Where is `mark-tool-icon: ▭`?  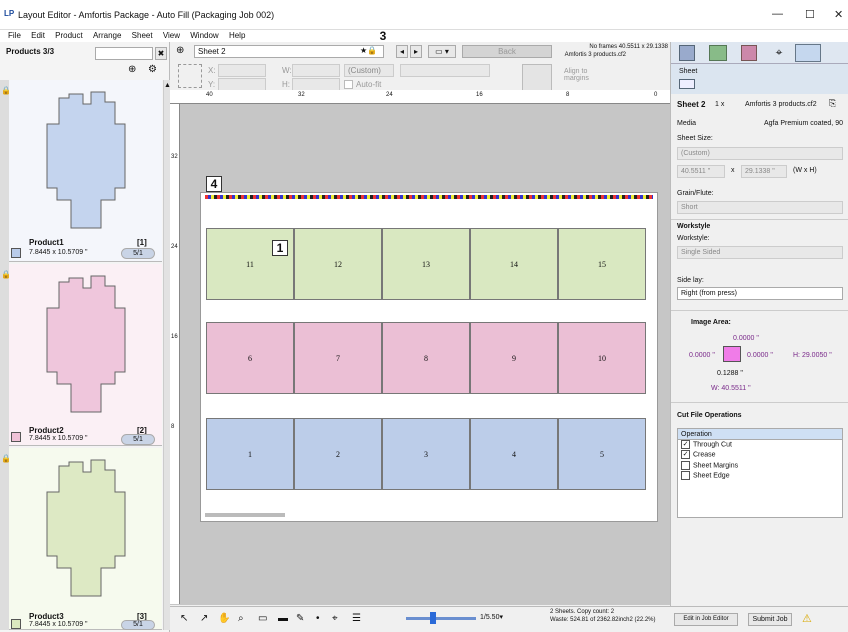 mark-tool-icon: ▭ is located at coordinates (262, 618).